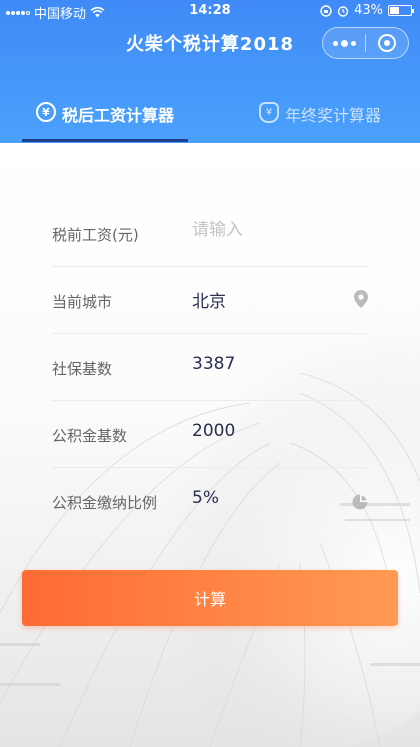 Image resolution: width=420 pixels, height=747 pixels. I want to click on fund-ratio-row: 公积金缴纳比例 5%, so click(210, 501).